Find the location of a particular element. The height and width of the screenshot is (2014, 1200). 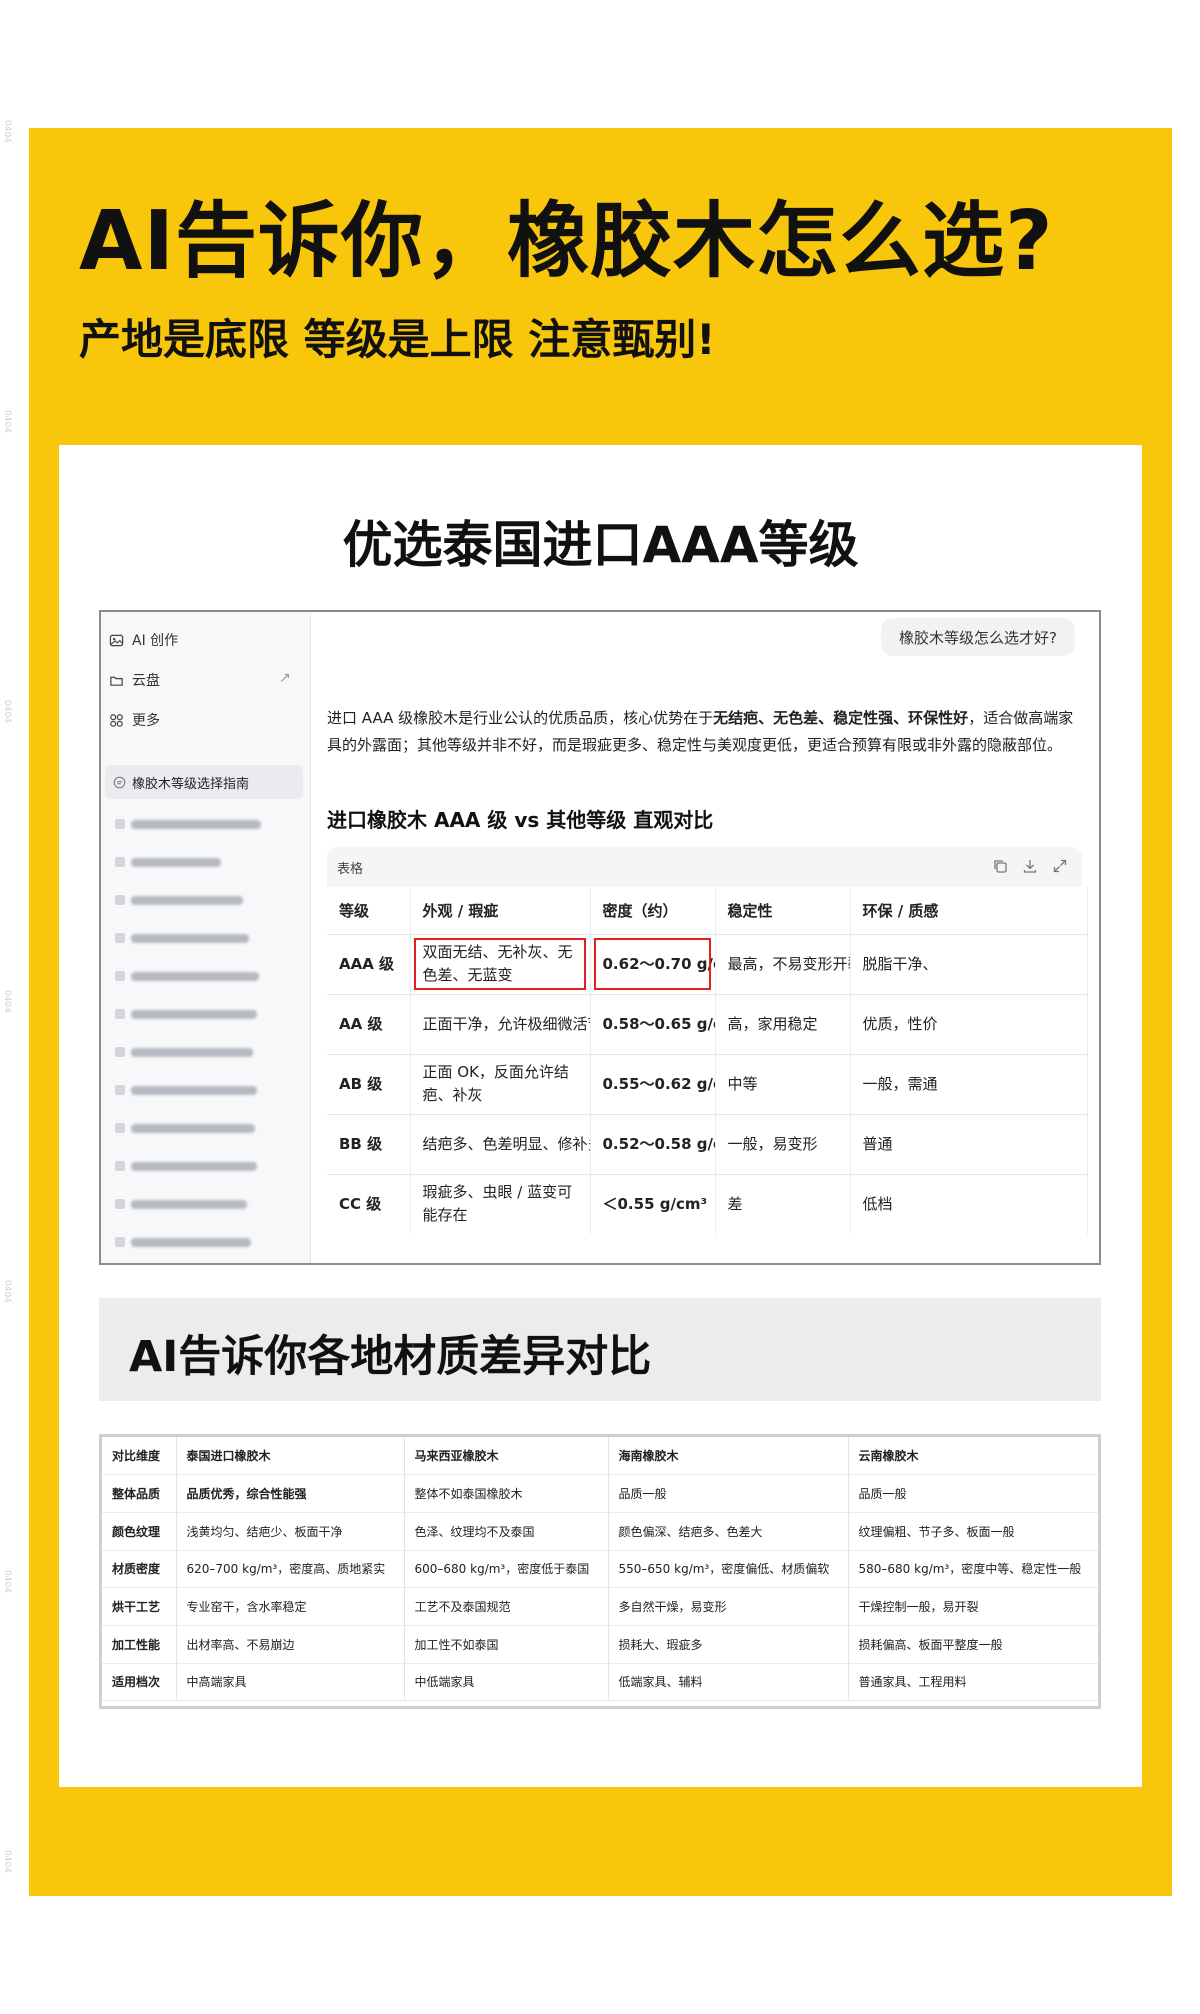

eco-cell: 一般，需通 is located at coordinates (969, 1084).